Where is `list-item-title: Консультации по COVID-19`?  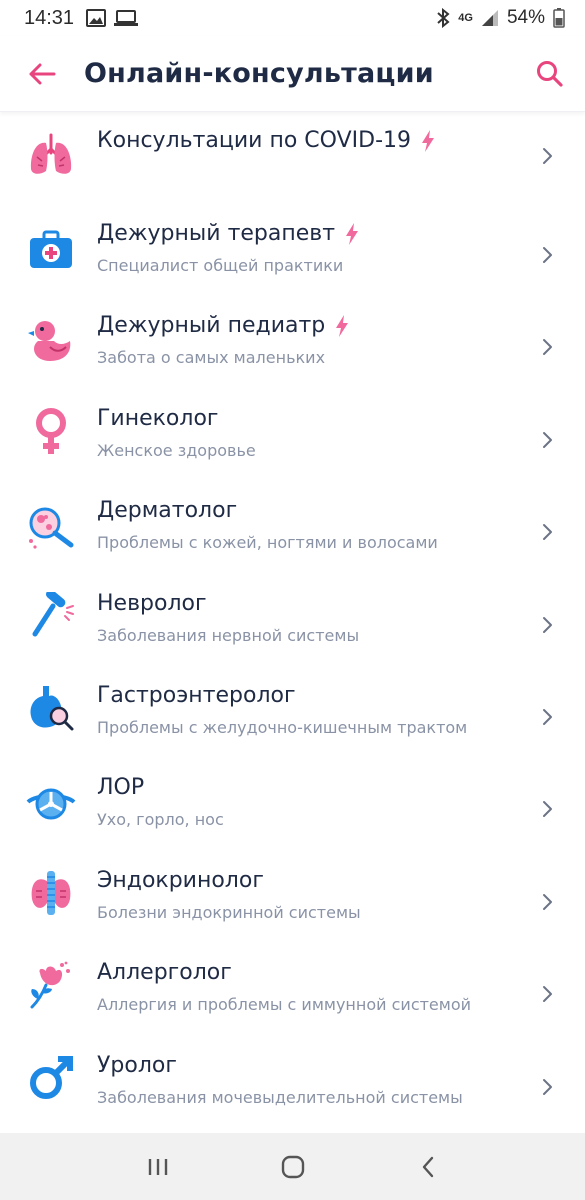 list-item-title: Консультации по COVID-19 is located at coordinates (311, 140).